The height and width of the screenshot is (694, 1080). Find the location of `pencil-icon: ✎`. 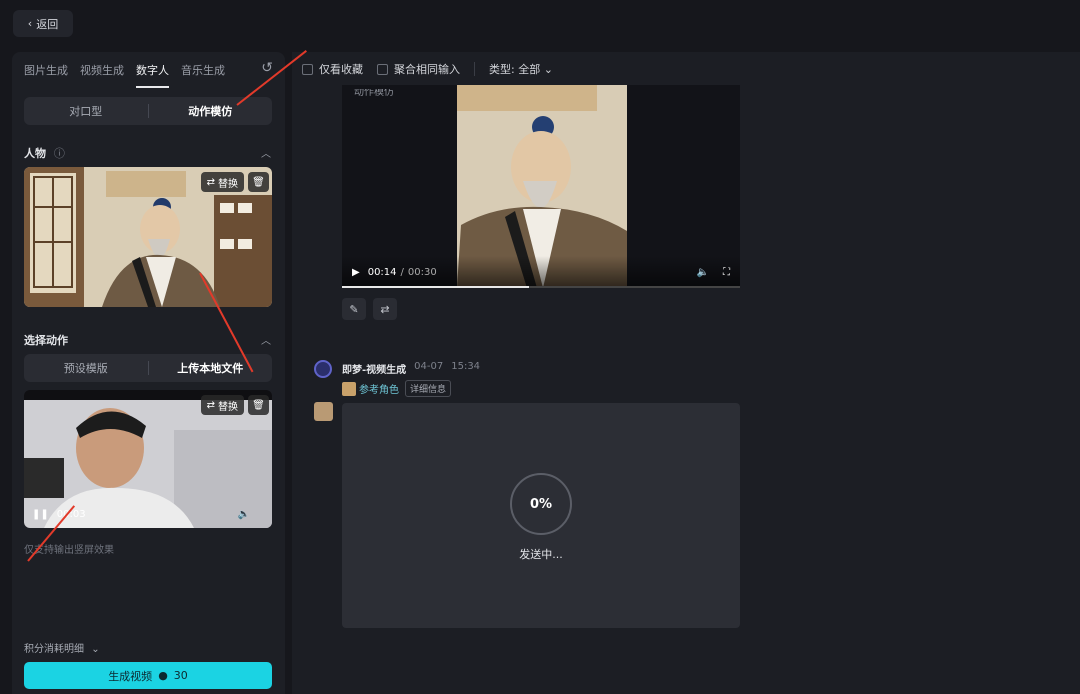

pencil-icon: ✎ is located at coordinates (354, 309).